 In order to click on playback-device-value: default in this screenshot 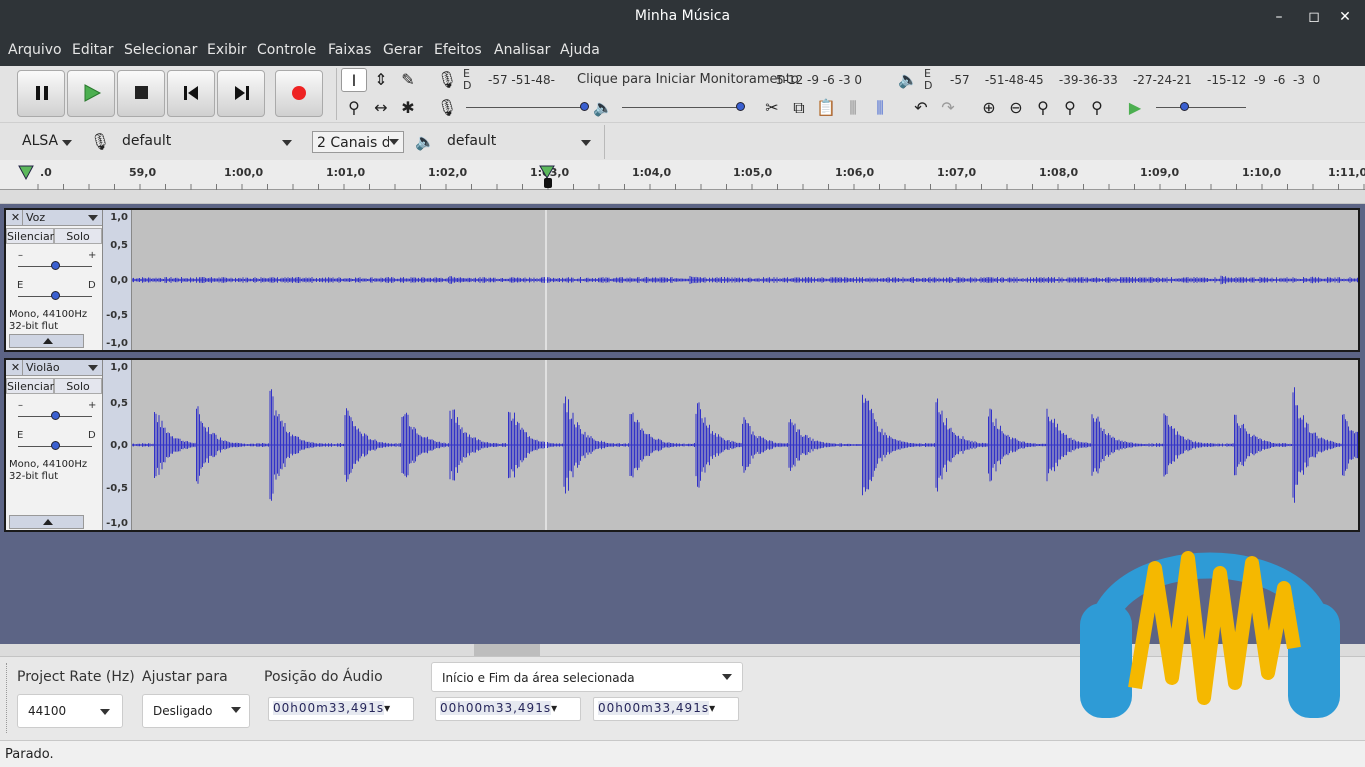, I will do `click(472, 141)`.